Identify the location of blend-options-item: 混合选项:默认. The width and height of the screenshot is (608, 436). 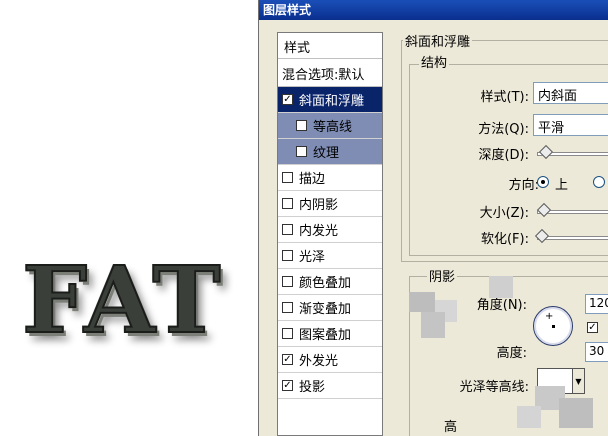
(330, 73).